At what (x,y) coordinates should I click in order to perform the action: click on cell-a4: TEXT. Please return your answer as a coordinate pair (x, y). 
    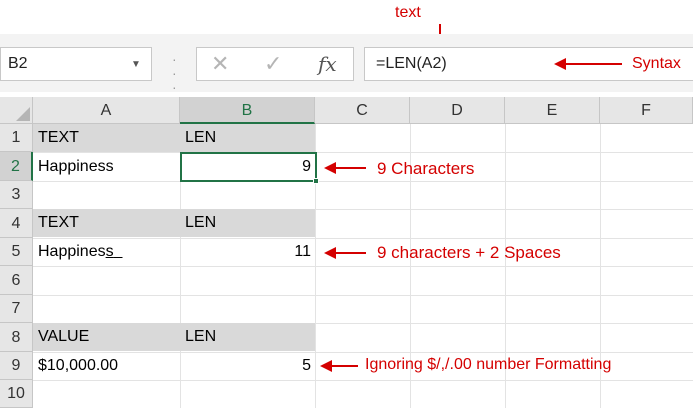
    Looking at the image, I should click on (58, 223).